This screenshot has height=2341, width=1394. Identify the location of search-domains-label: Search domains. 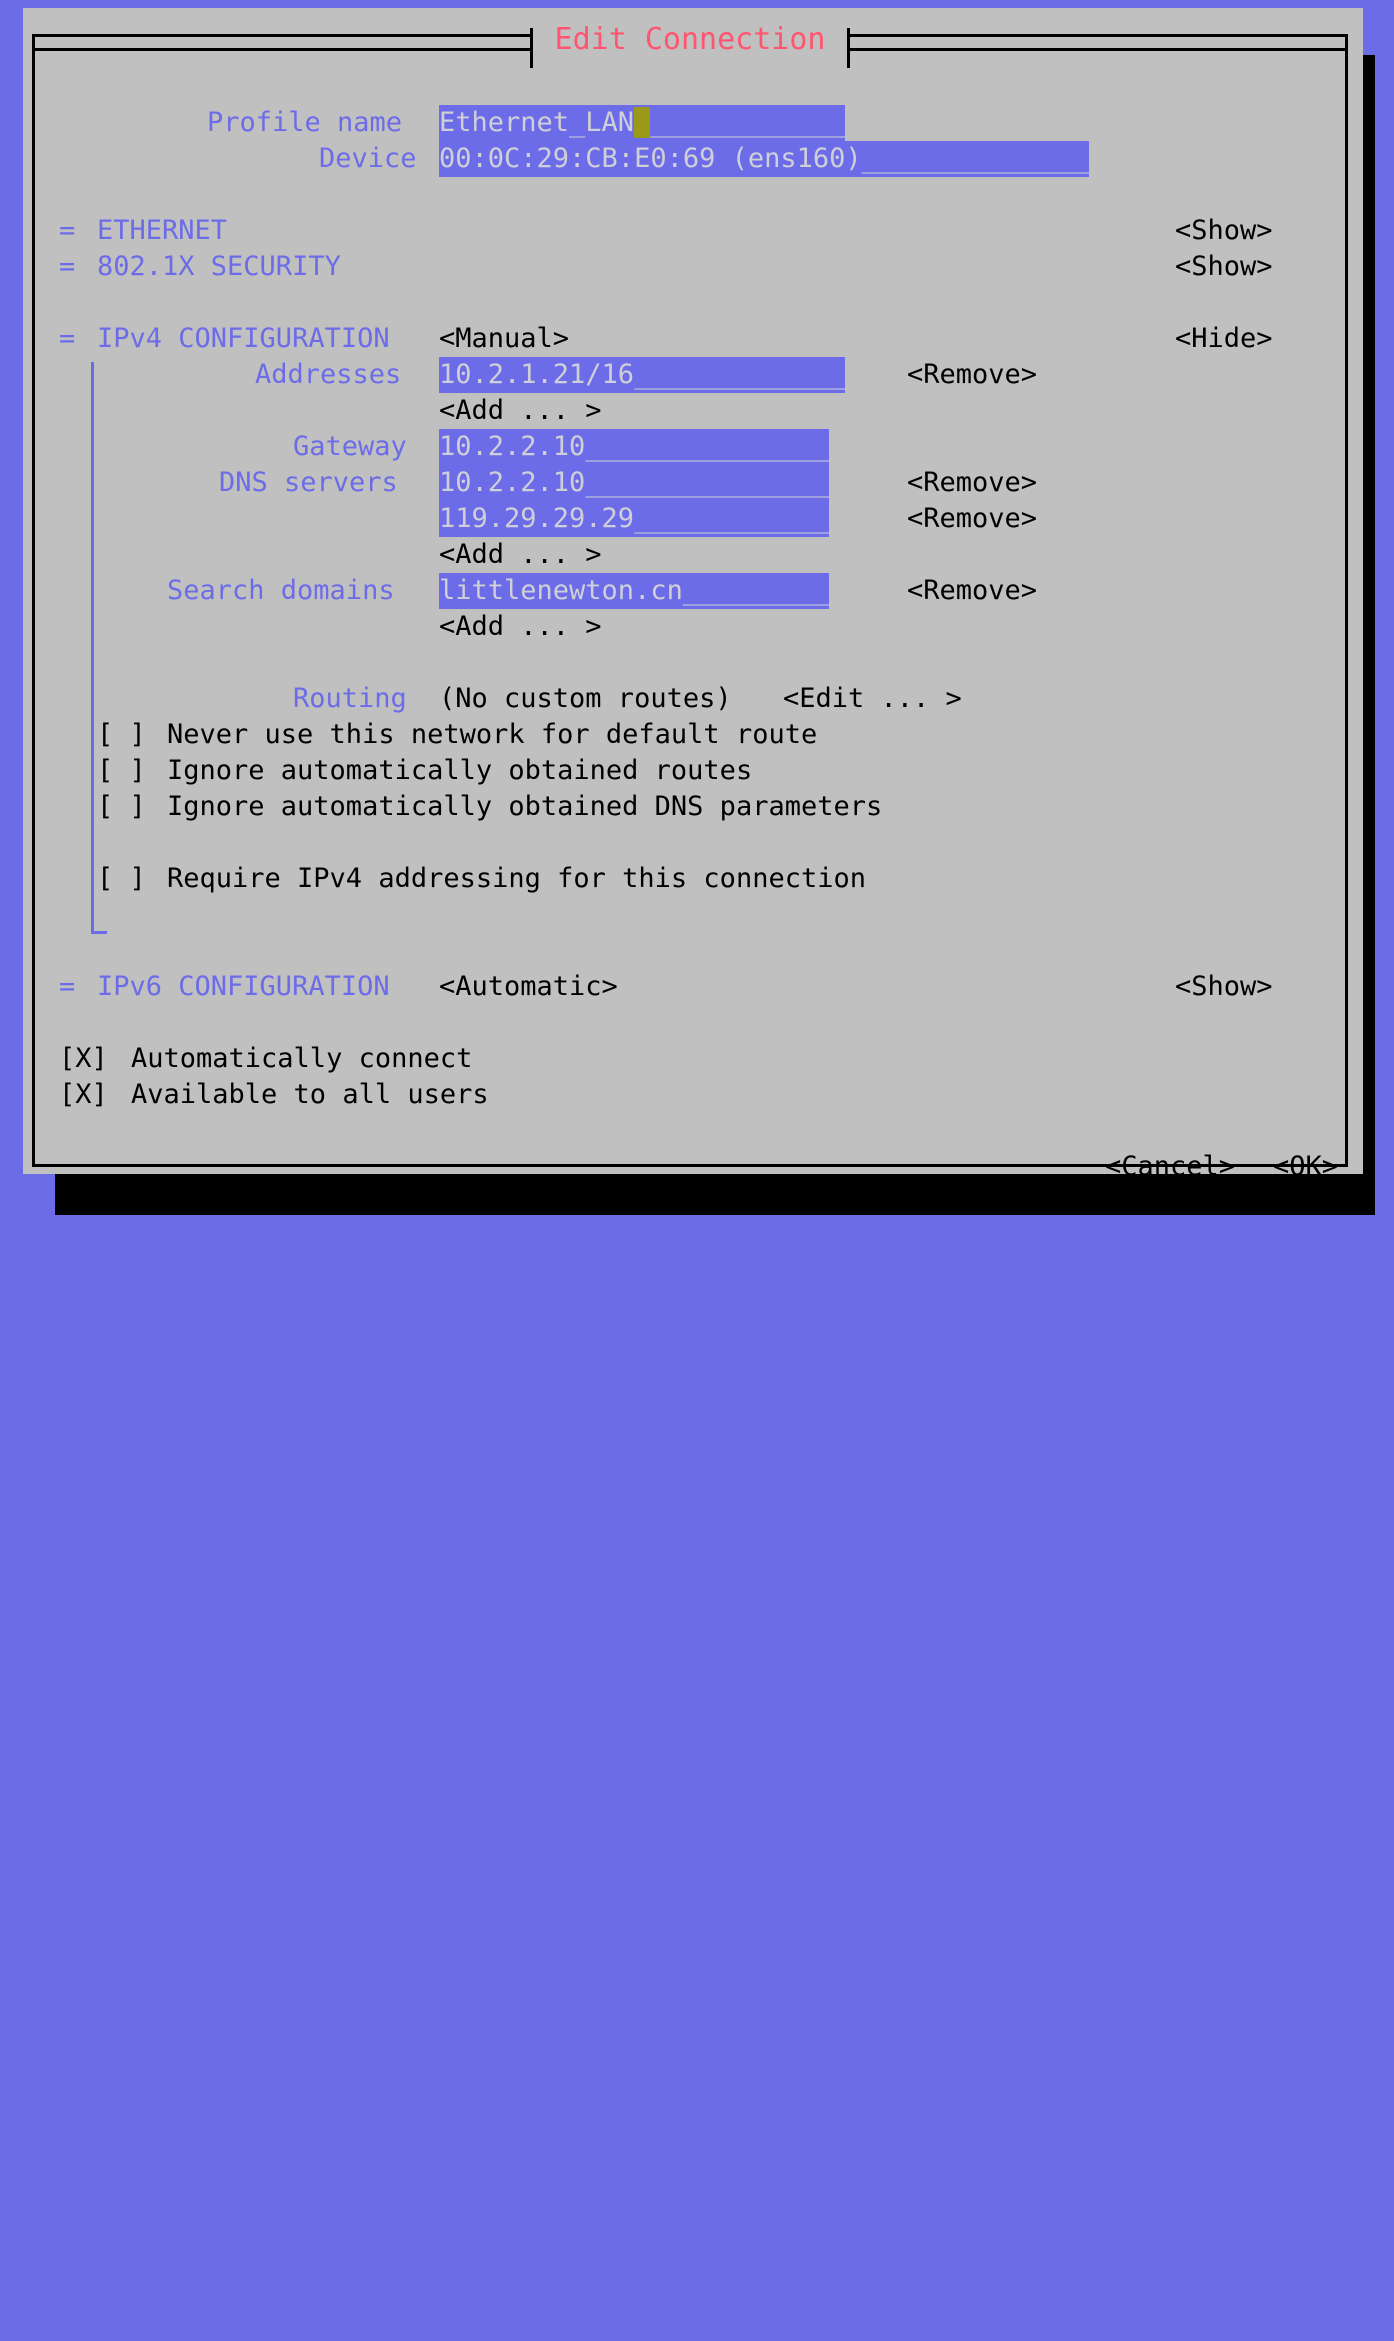
(281, 590).